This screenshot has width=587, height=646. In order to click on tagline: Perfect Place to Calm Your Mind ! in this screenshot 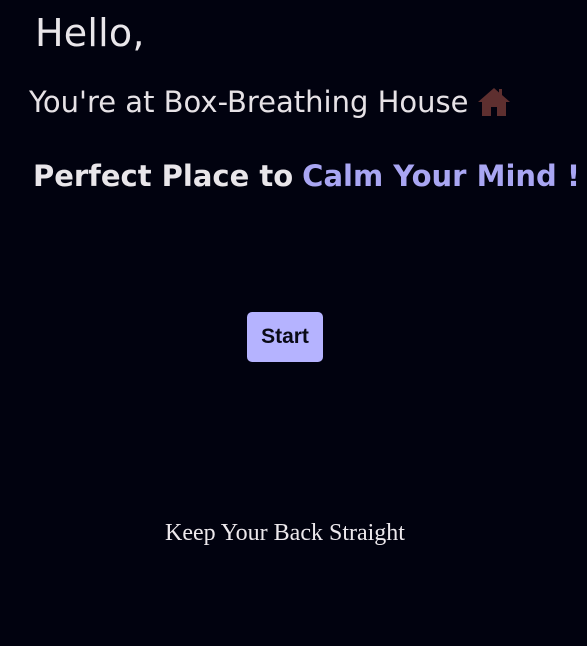, I will do `click(310, 176)`.